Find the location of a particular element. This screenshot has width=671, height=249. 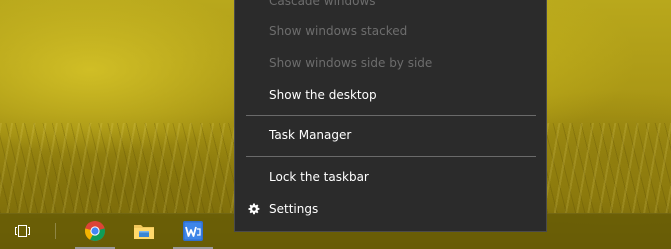

chrome-button is located at coordinates (95, 231).